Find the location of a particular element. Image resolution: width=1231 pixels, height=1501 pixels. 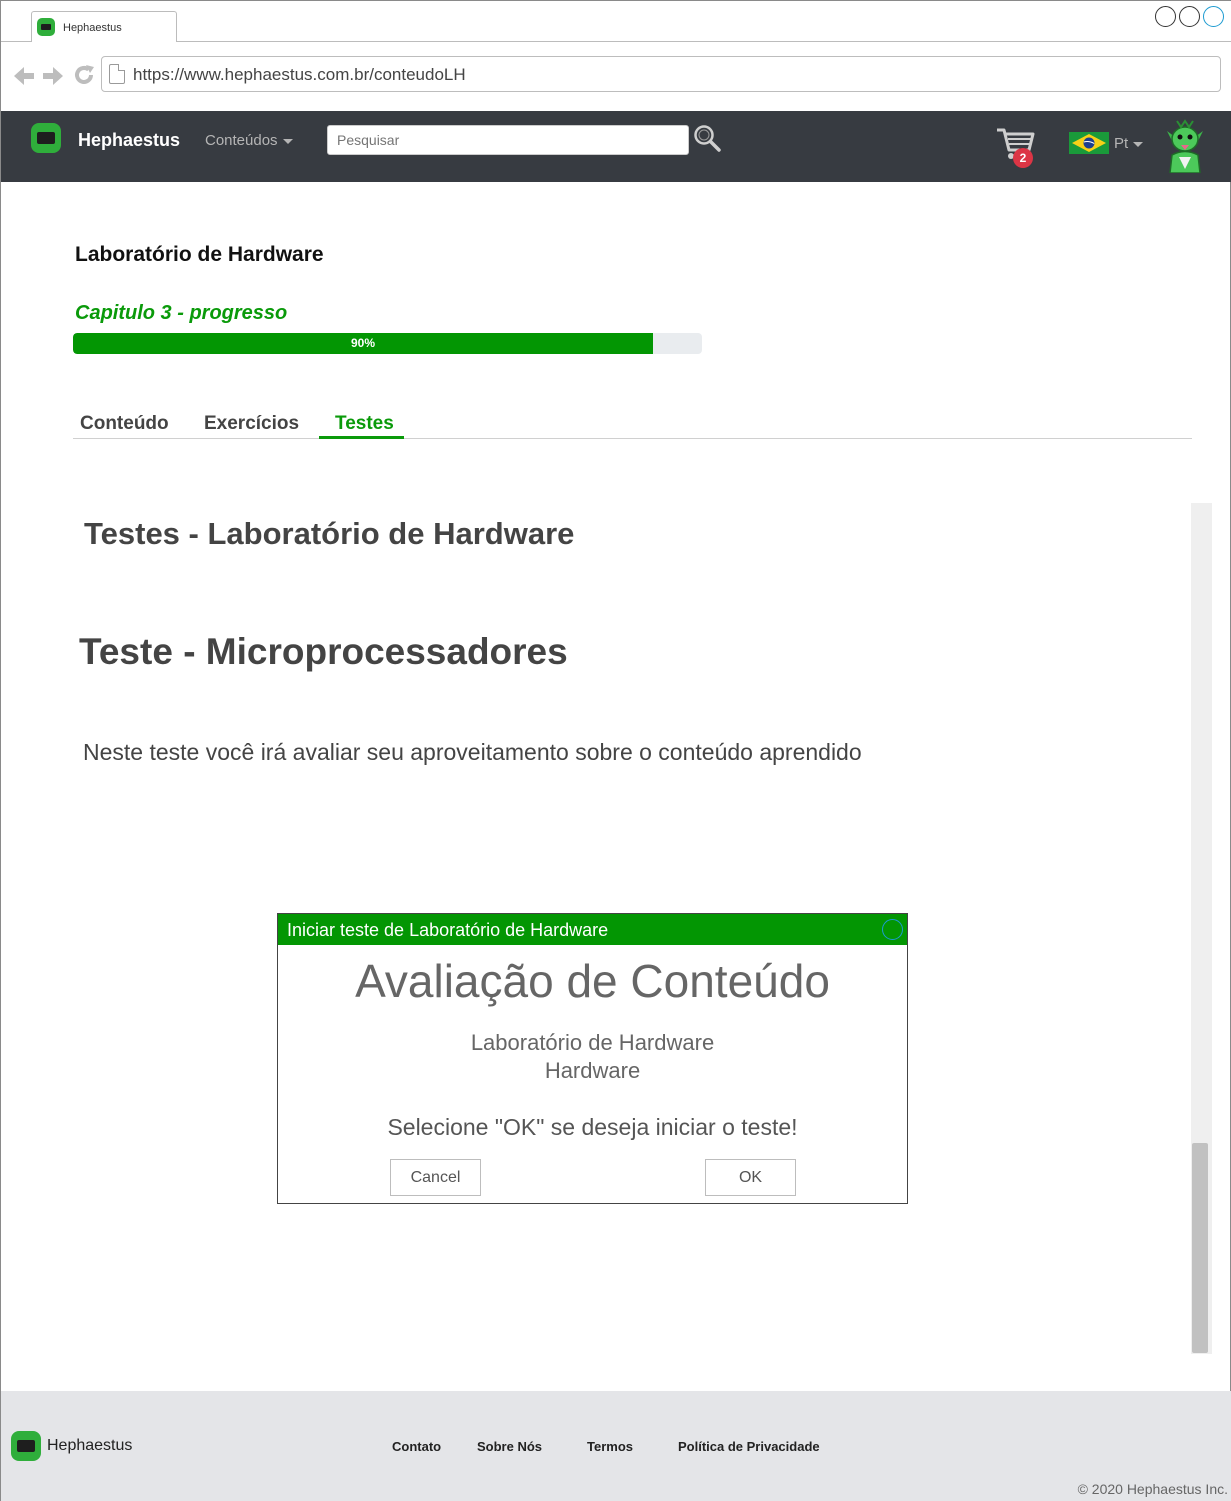

dialog-course-name: Laboratório de Hardware is located at coordinates (592, 1042).